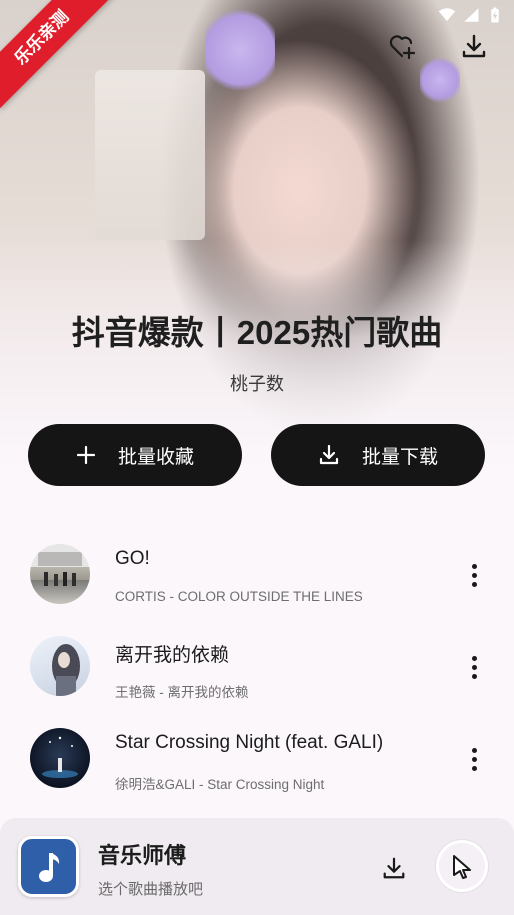  What do you see at coordinates (142, 855) in the screenshot?
I see `player-title: 音乐师傅` at bounding box center [142, 855].